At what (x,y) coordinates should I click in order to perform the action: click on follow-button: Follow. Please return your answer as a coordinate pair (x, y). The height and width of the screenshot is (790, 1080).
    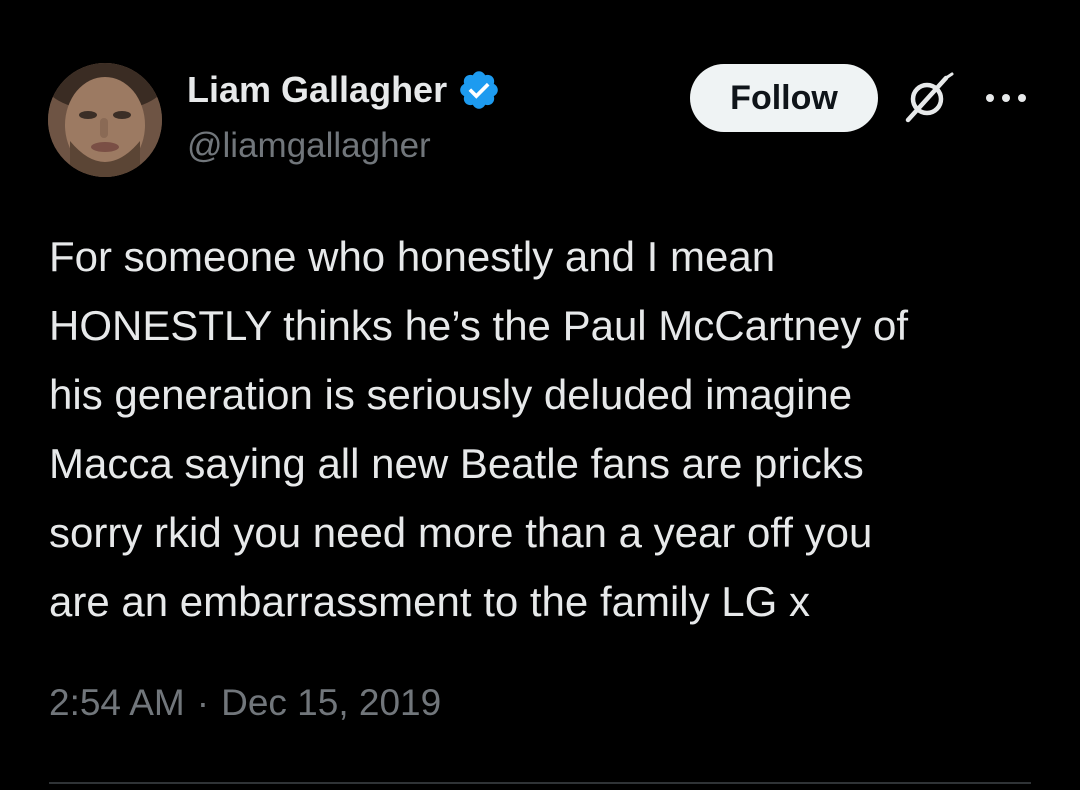
    Looking at the image, I should click on (784, 98).